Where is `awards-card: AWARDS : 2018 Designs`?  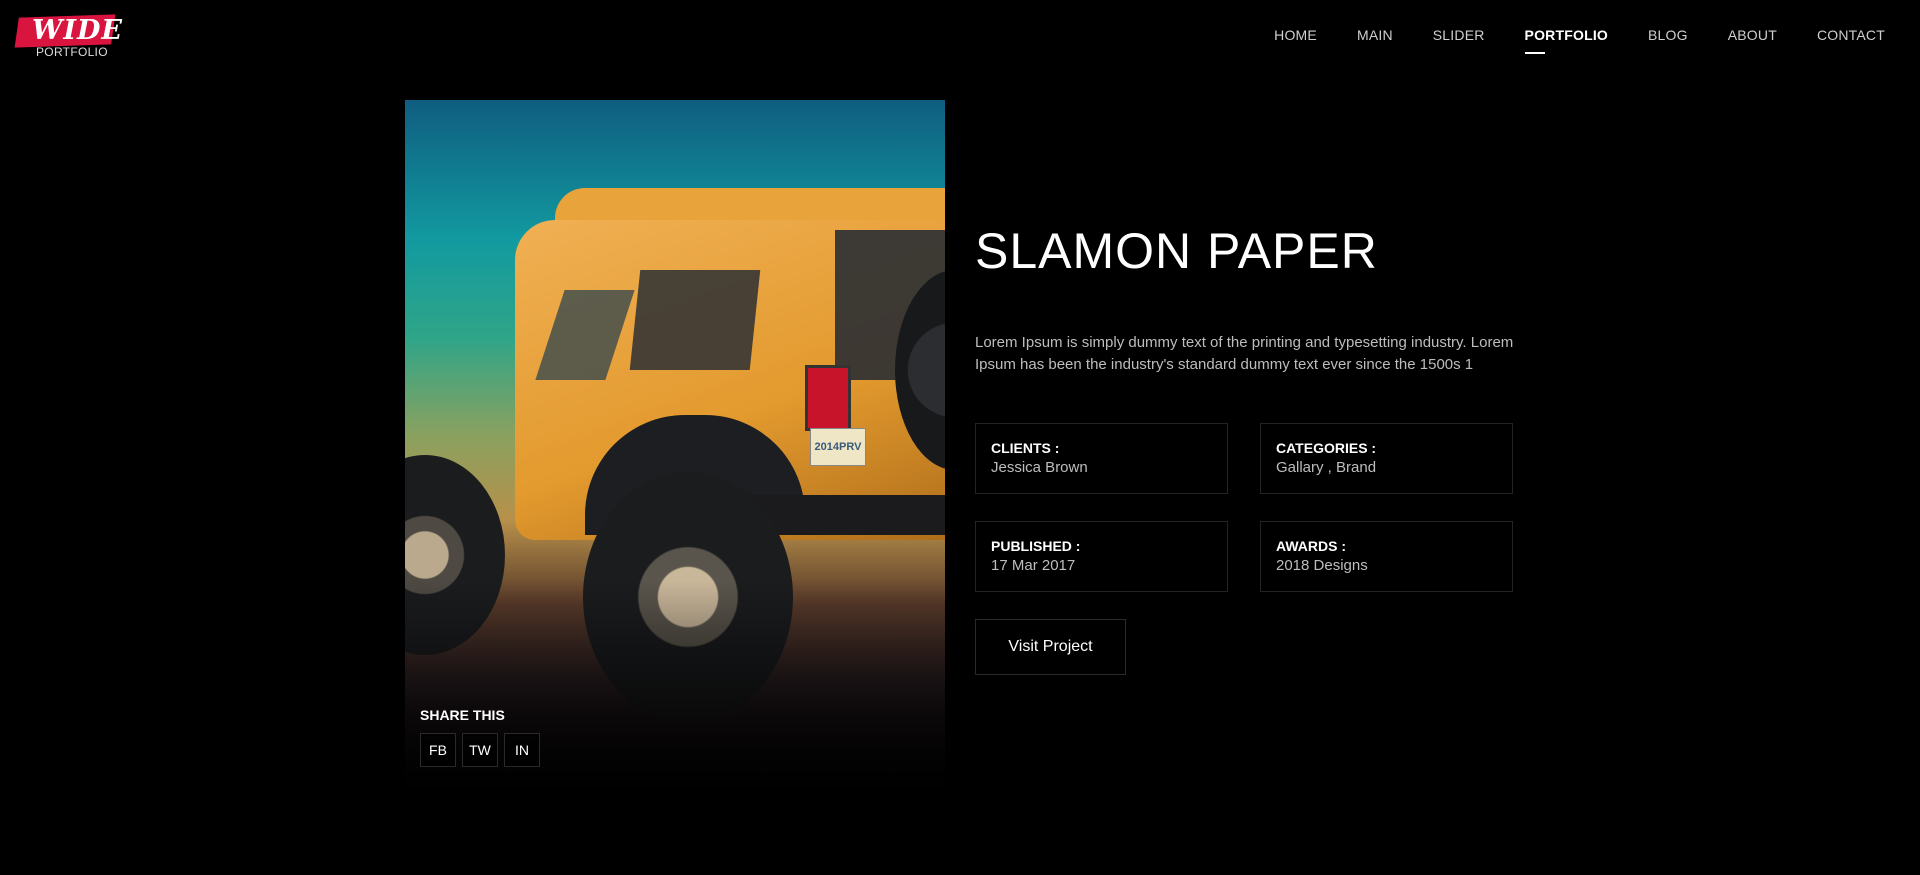 awards-card: AWARDS : 2018 Designs is located at coordinates (1386, 556).